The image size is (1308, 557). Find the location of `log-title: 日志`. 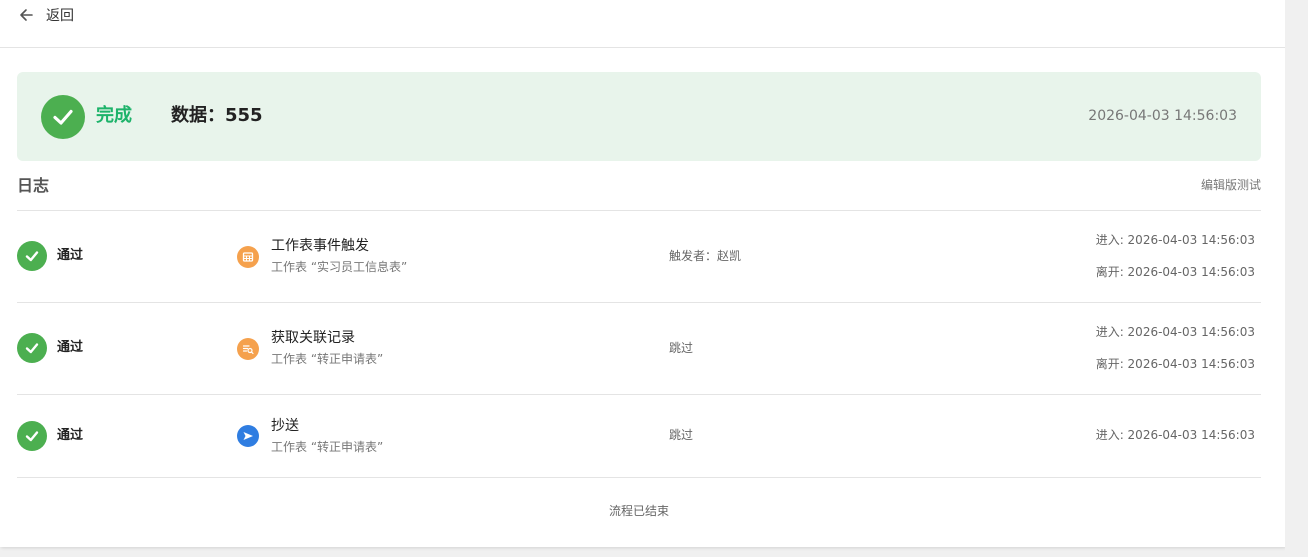

log-title: 日志 is located at coordinates (33, 185).